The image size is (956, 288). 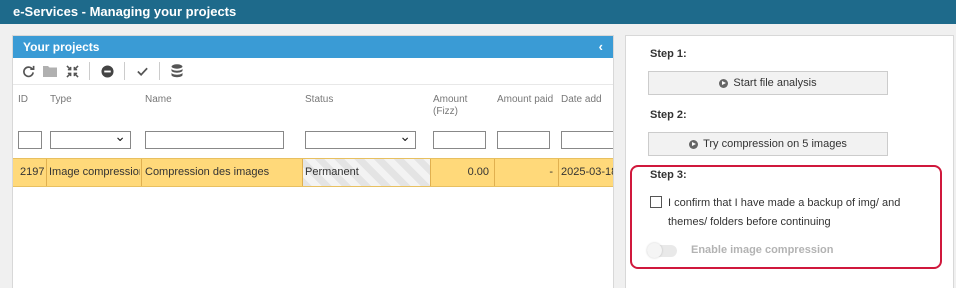 I want to click on filter-status-select, so click(x=360, y=138).